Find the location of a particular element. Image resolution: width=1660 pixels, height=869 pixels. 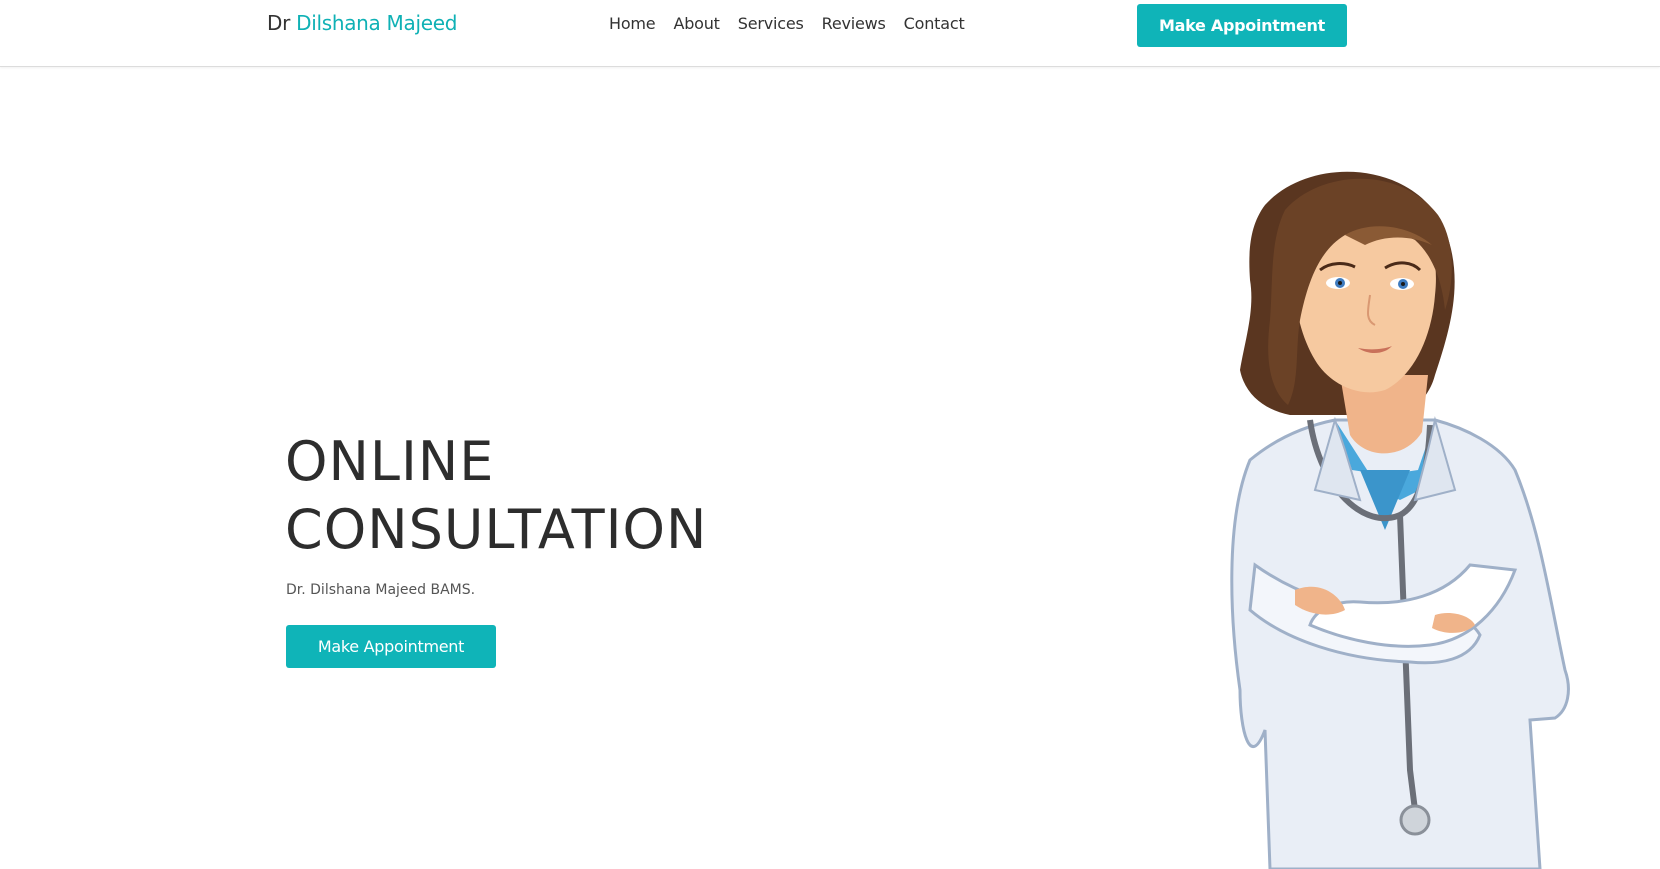

hero-subtitle: Dr. Dilshana Majeed BAMS. is located at coordinates (381, 590).